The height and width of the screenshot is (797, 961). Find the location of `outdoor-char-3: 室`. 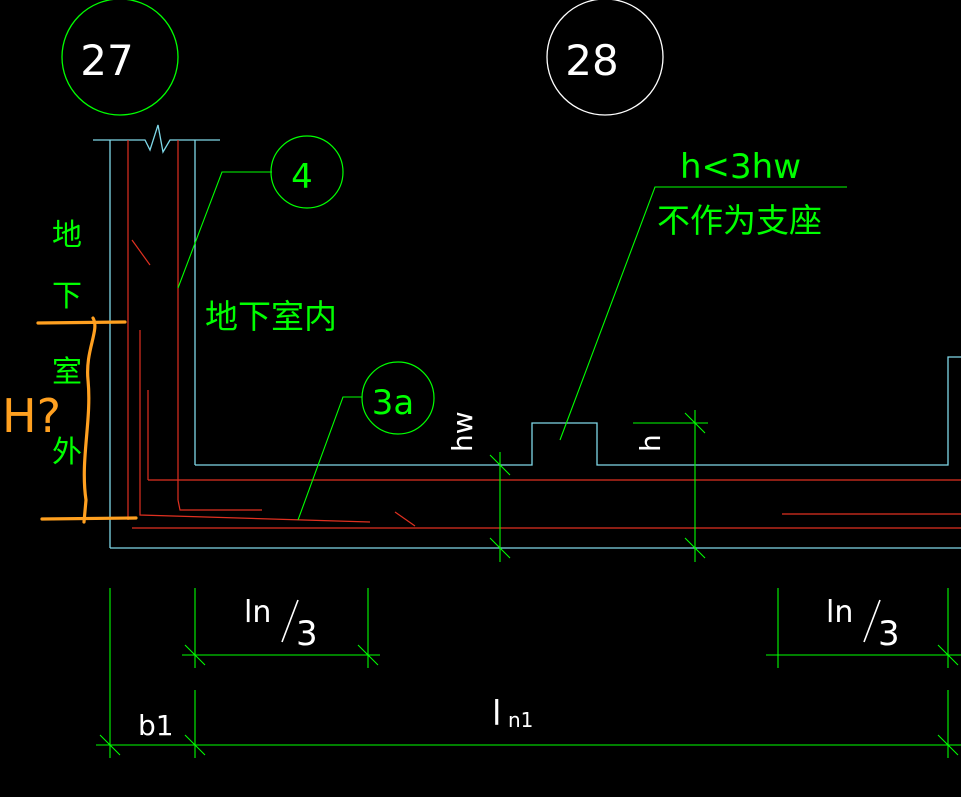

outdoor-char-3: 室 is located at coordinates (67, 372).